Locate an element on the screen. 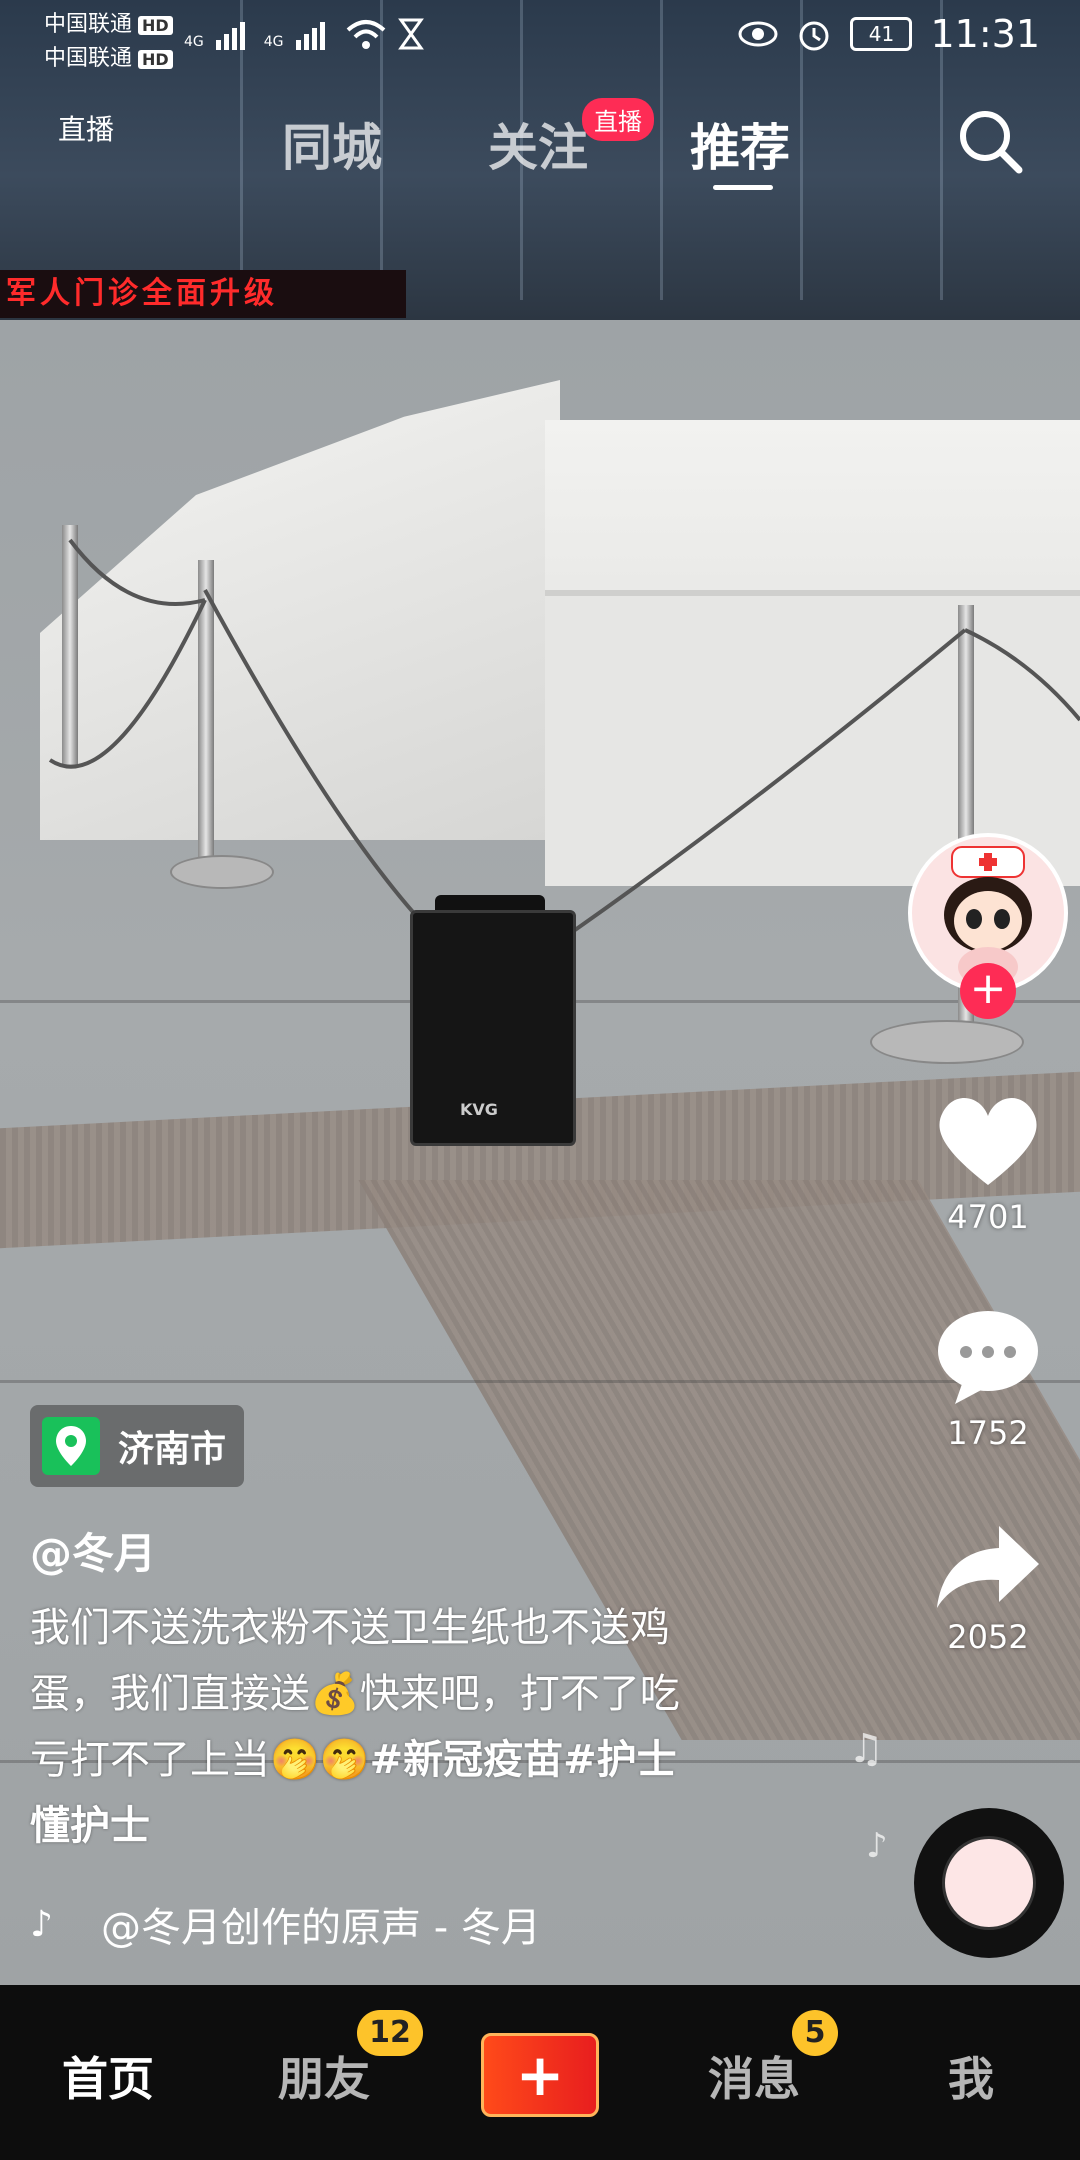 The image size is (1080, 2160). share-count: 2052 is located at coordinates (988, 1637).